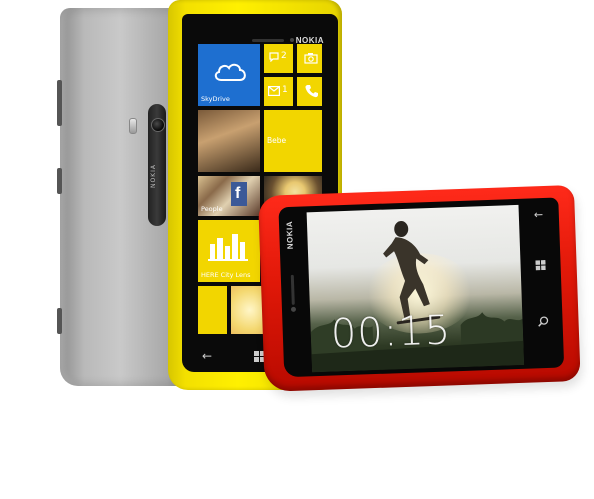 The width and height of the screenshot is (594, 499). Describe the element at coordinates (228, 247) in the screenshot. I see `city-skyline-icon` at that location.